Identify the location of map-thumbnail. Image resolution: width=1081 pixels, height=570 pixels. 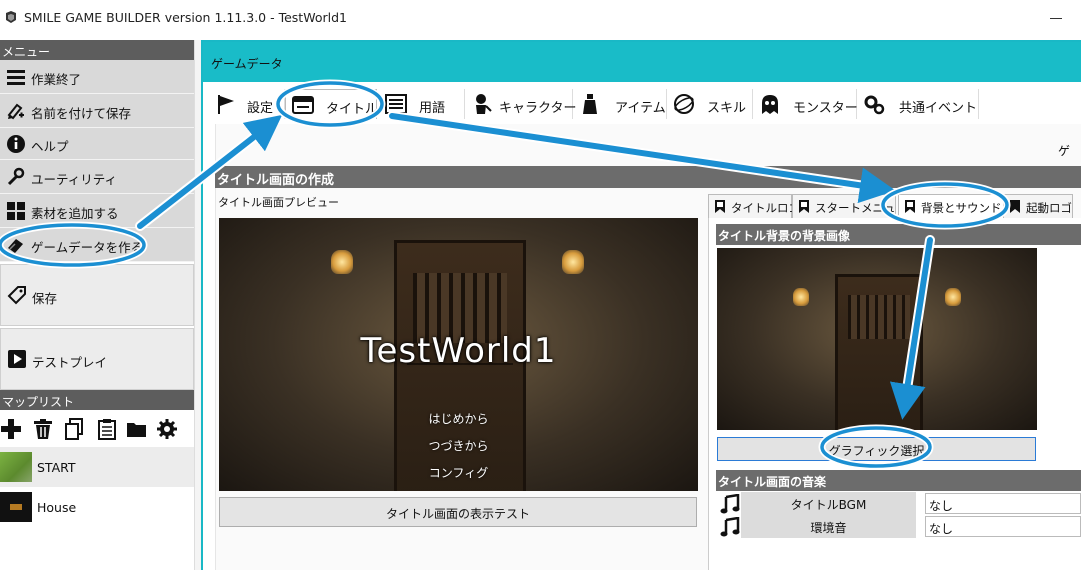
(16, 467).